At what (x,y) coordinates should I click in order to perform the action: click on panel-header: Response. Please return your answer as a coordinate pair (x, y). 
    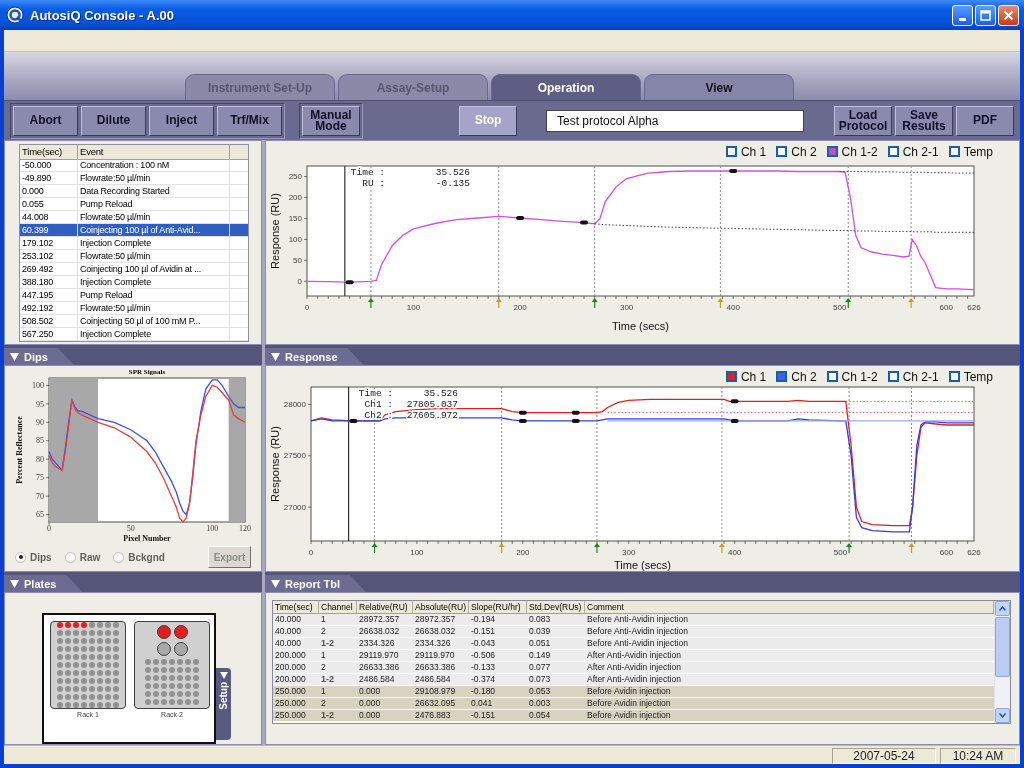
    Looking at the image, I should click on (314, 356).